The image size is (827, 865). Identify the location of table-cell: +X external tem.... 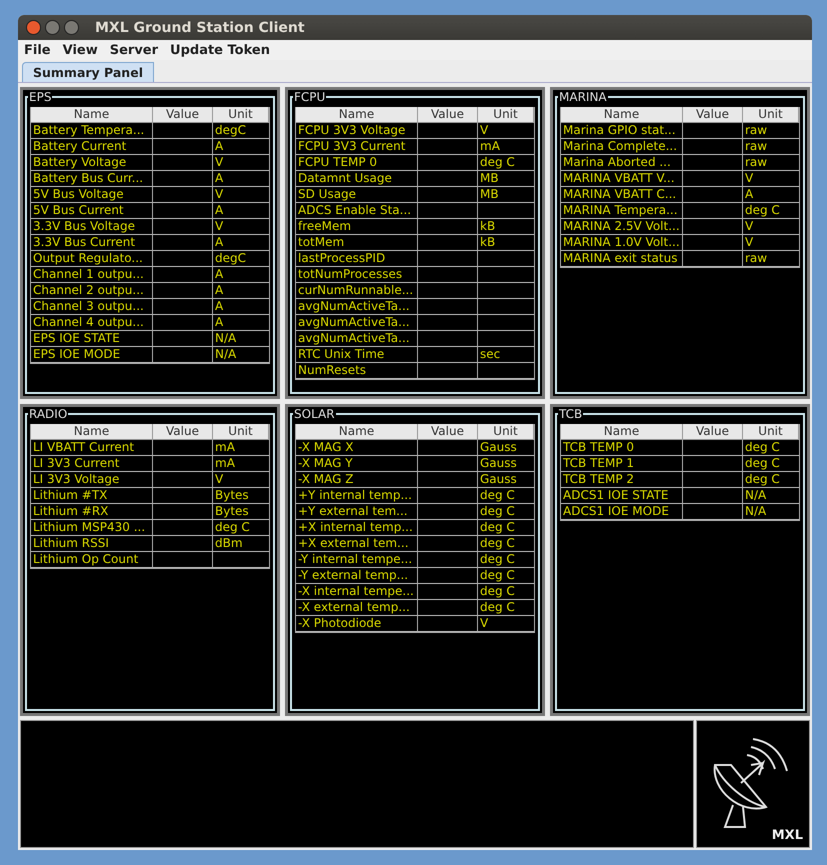
(357, 544).